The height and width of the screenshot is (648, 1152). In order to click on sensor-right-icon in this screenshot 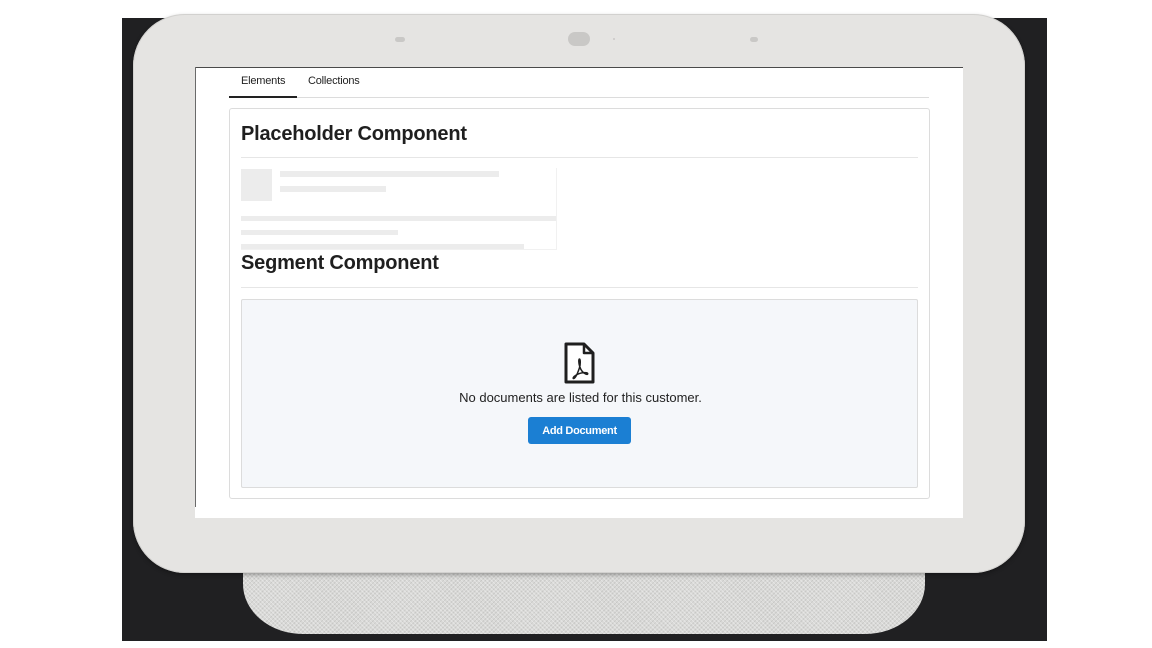, I will do `click(754, 39)`.